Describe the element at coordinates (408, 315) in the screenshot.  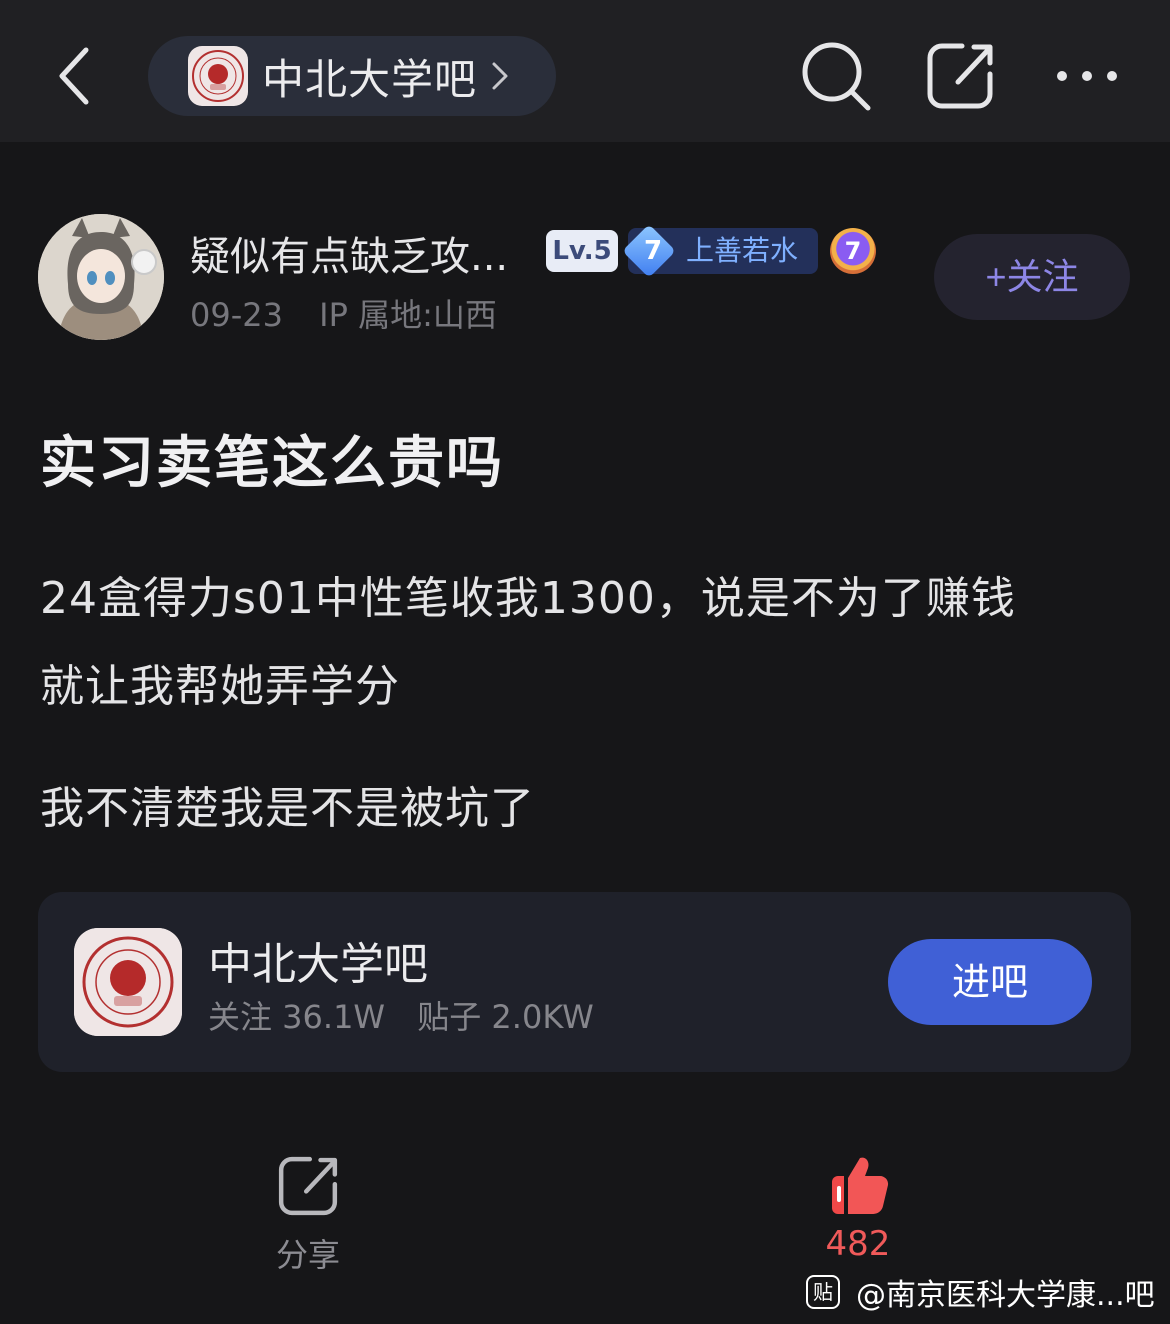
I see `ip-location: IP 属地:山西` at that location.